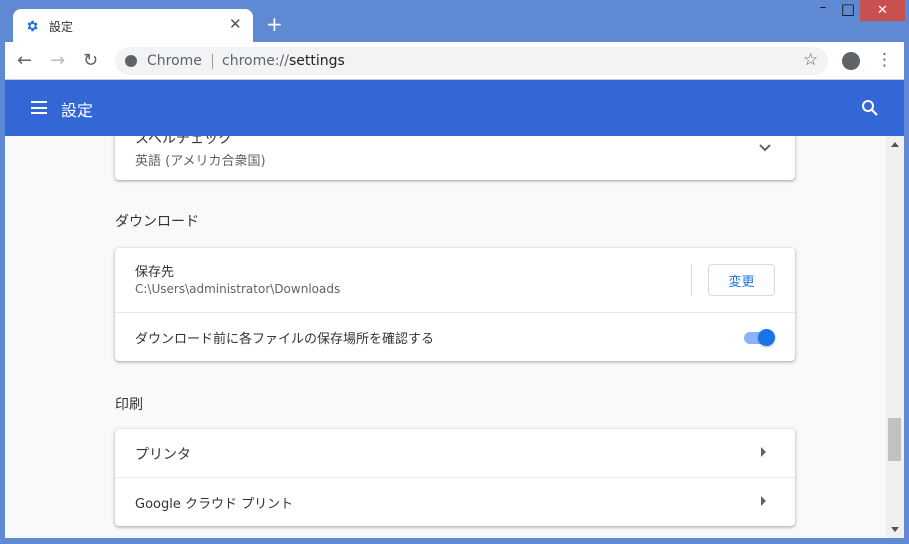 The width and height of the screenshot is (909, 544). Describe the element at coordinates (214, 504) in the screenshot. I see `cloud-print-label: Google クラウド プリント` at that location.